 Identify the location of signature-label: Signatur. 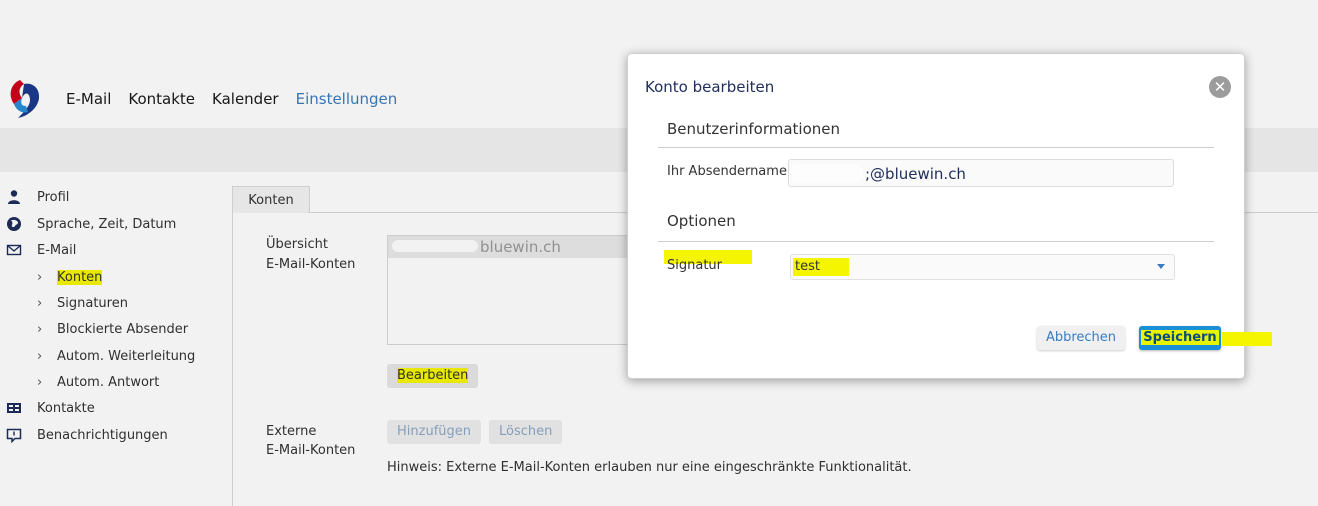
(695, 265).